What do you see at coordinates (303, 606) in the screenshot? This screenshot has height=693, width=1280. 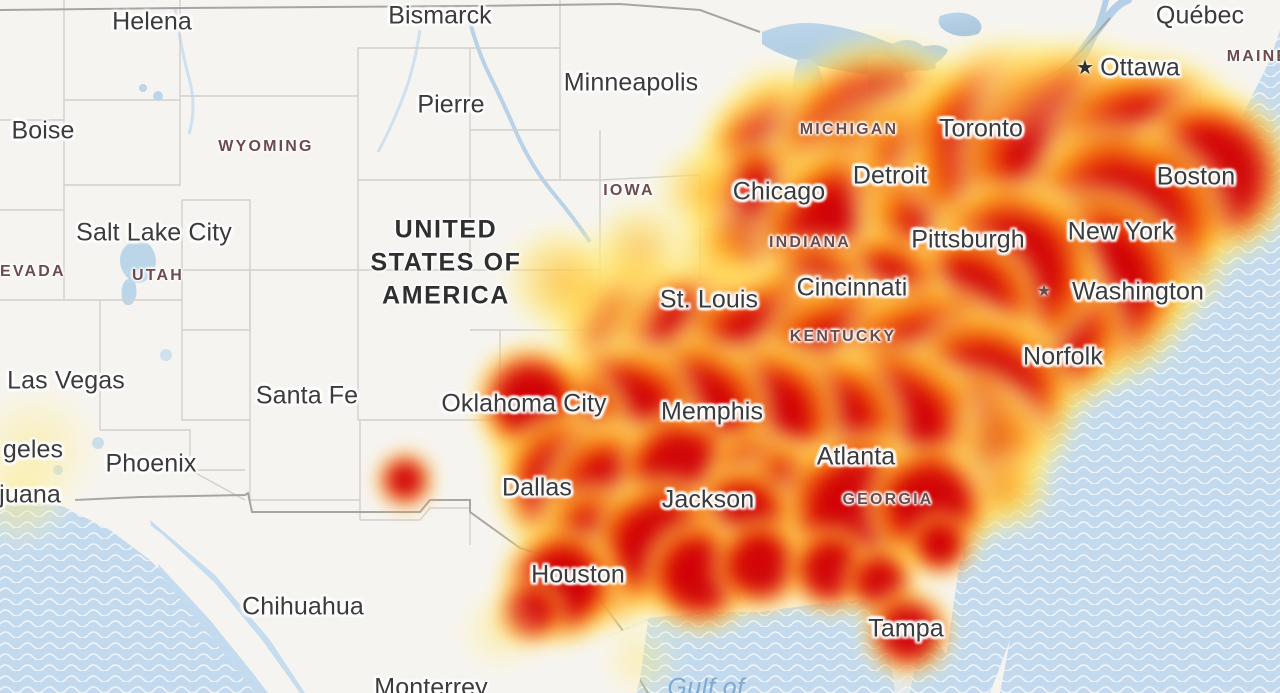 I see `city-label: Chihuahua` at bounding box center [303, 606].